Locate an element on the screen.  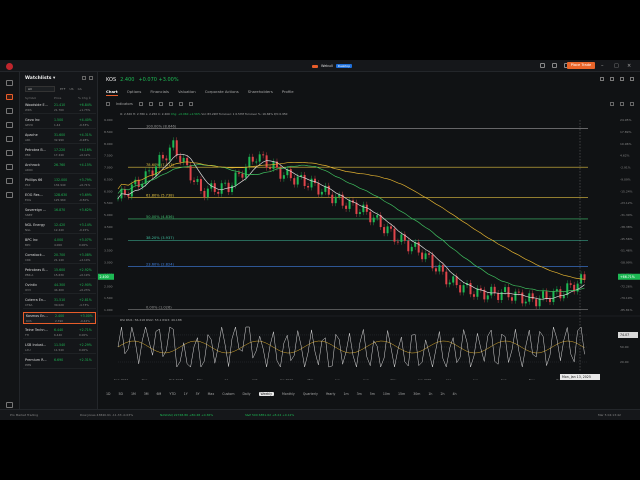
tab-corporate-actions: Corporate Actions is located at coordinates (222, 92).